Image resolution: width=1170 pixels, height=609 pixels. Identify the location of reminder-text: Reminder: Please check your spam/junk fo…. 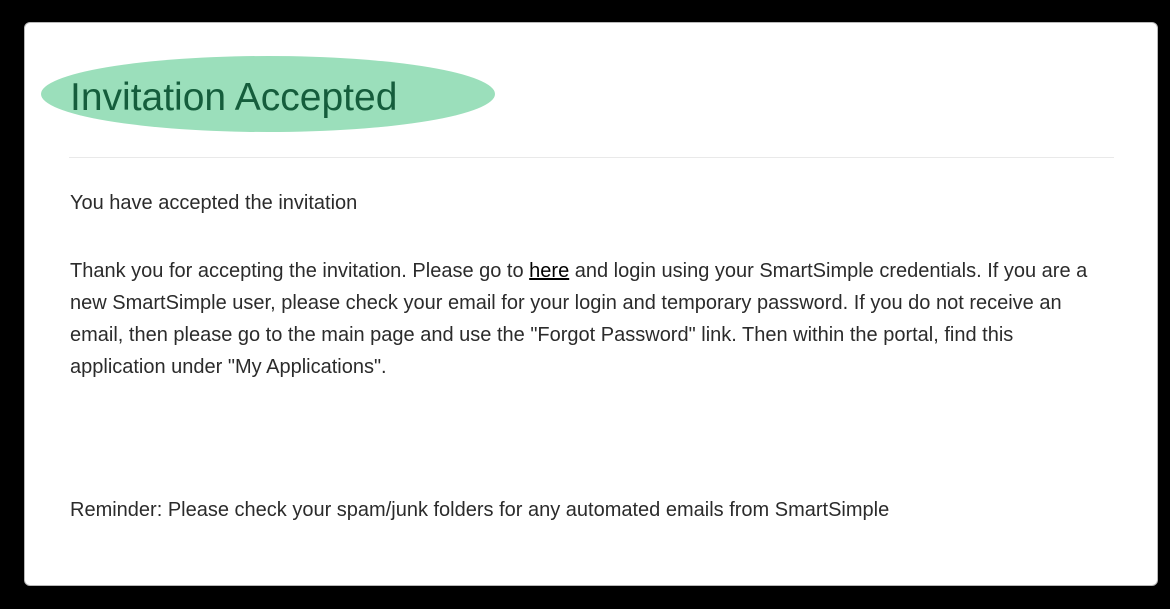
(480, 510).